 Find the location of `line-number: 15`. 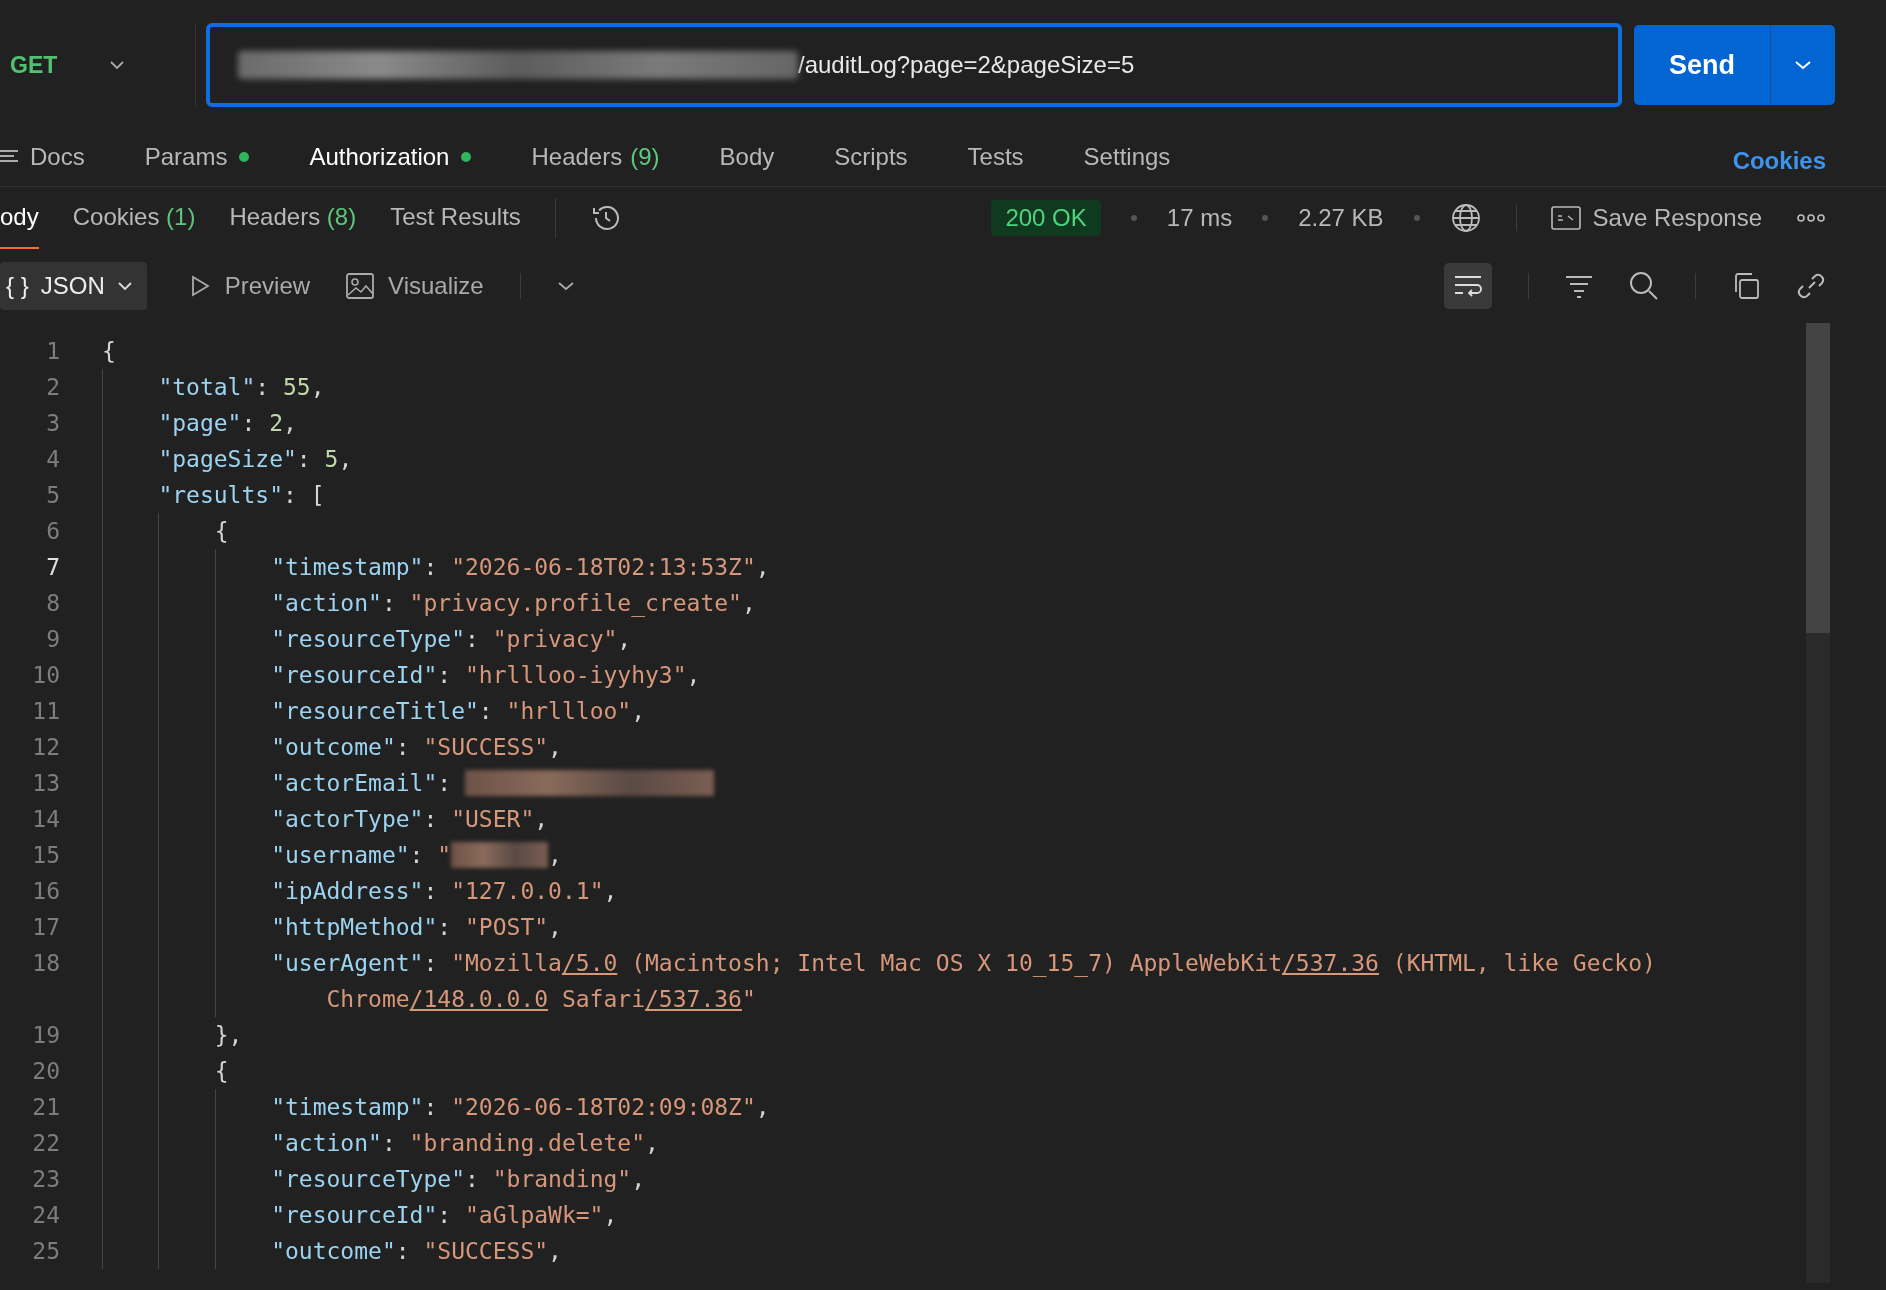

line-number: 15 is located at coordinates (45, 855).